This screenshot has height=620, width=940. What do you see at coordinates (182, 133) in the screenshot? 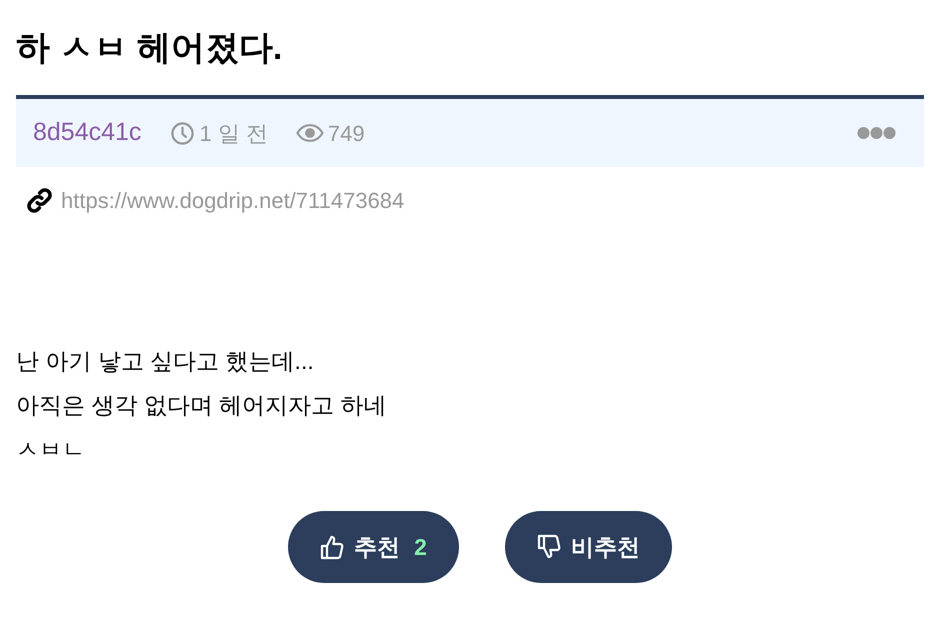
I see `clock-icon` at bounding box center [182, 133].